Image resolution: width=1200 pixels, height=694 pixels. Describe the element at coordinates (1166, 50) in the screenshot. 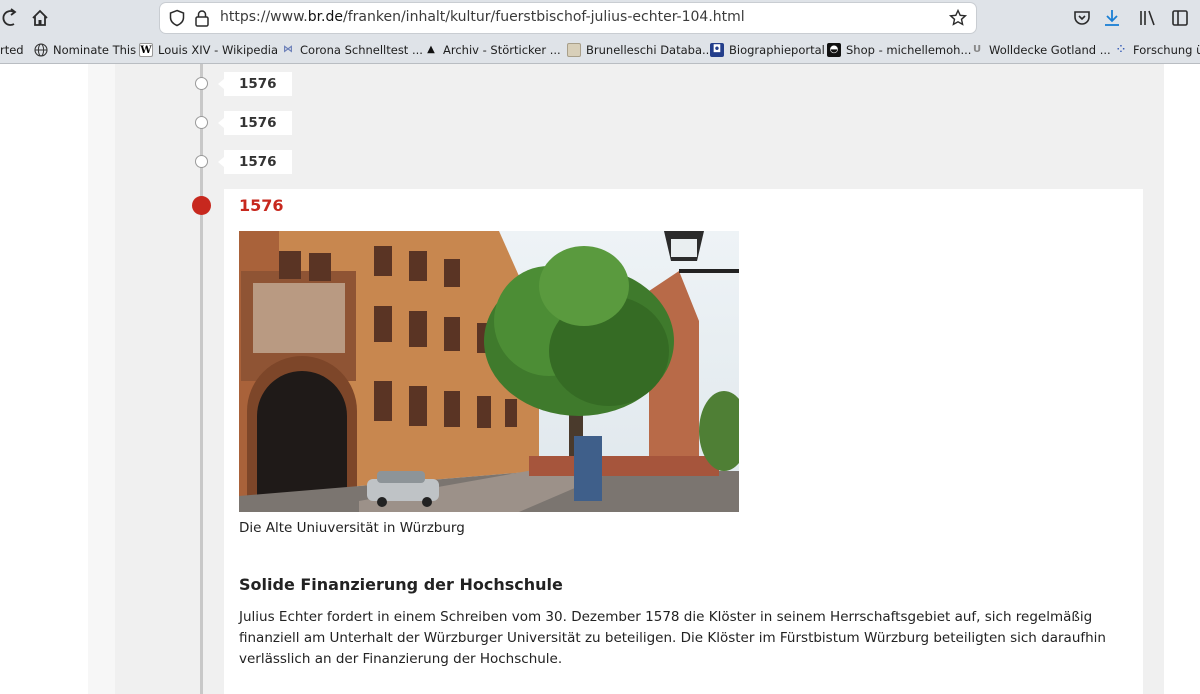

I see `bookmark-label: Forschung üb` at that location.